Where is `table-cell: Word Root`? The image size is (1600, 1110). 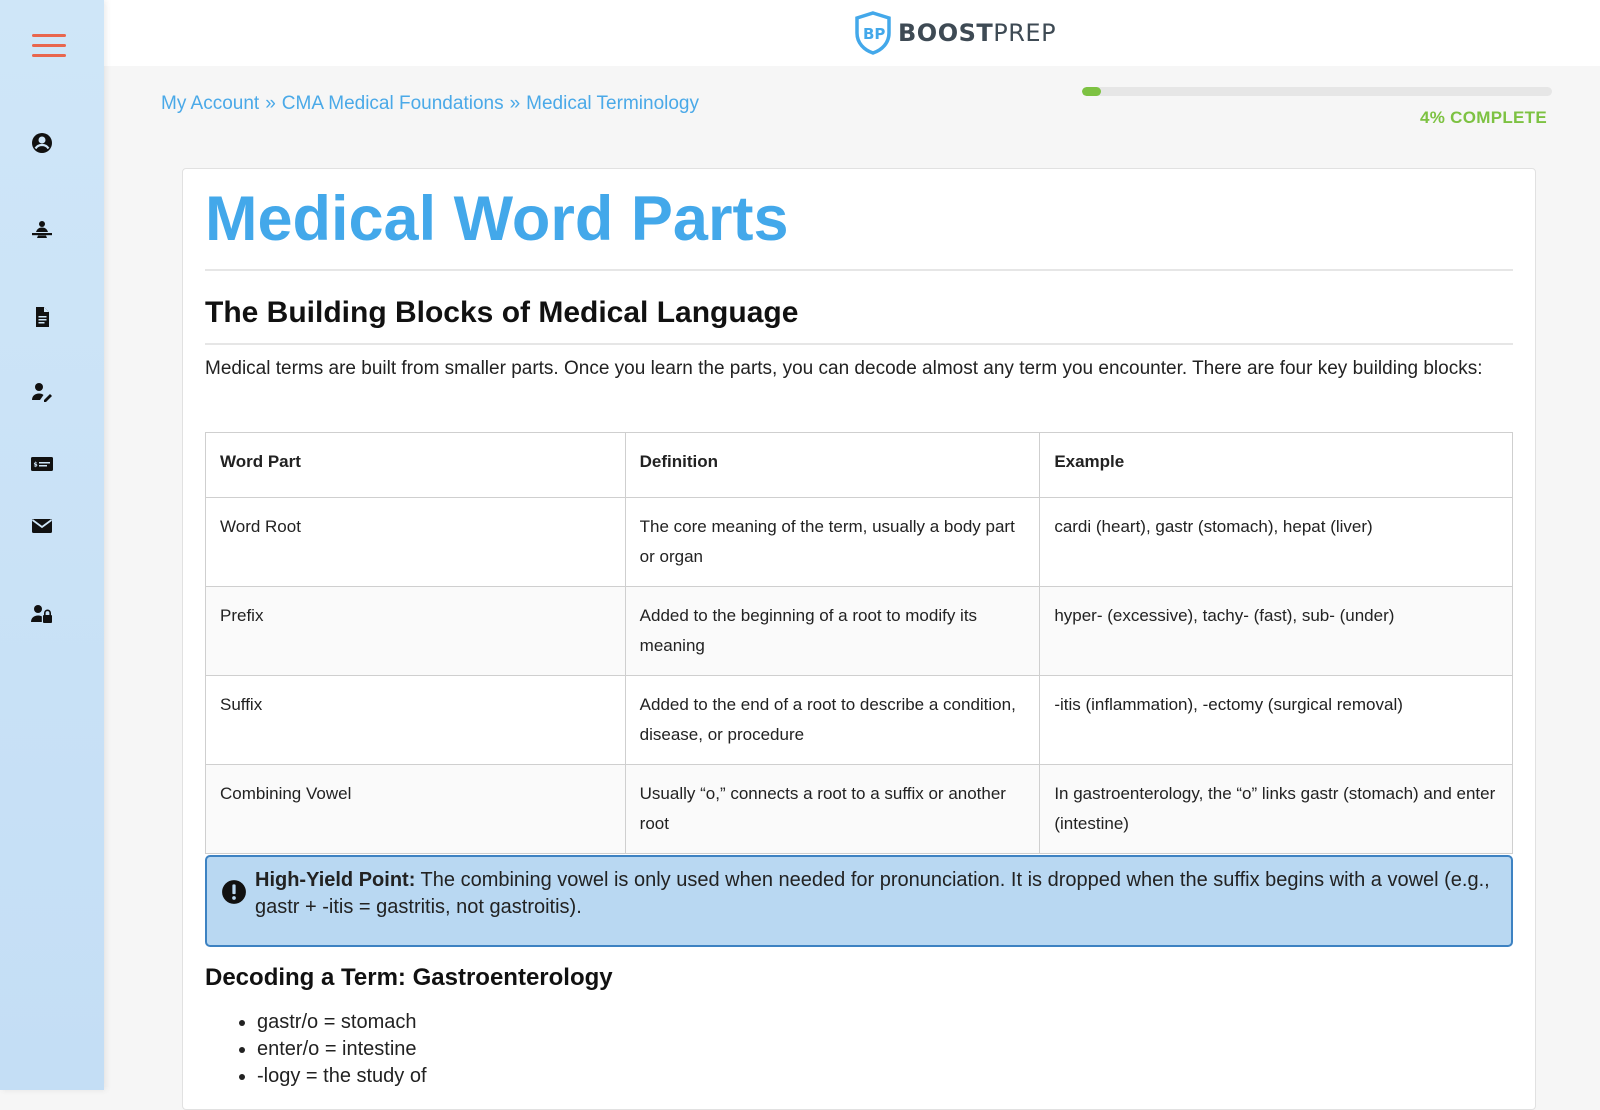 table-cell: Word Root is located at coordinates (415, 542).